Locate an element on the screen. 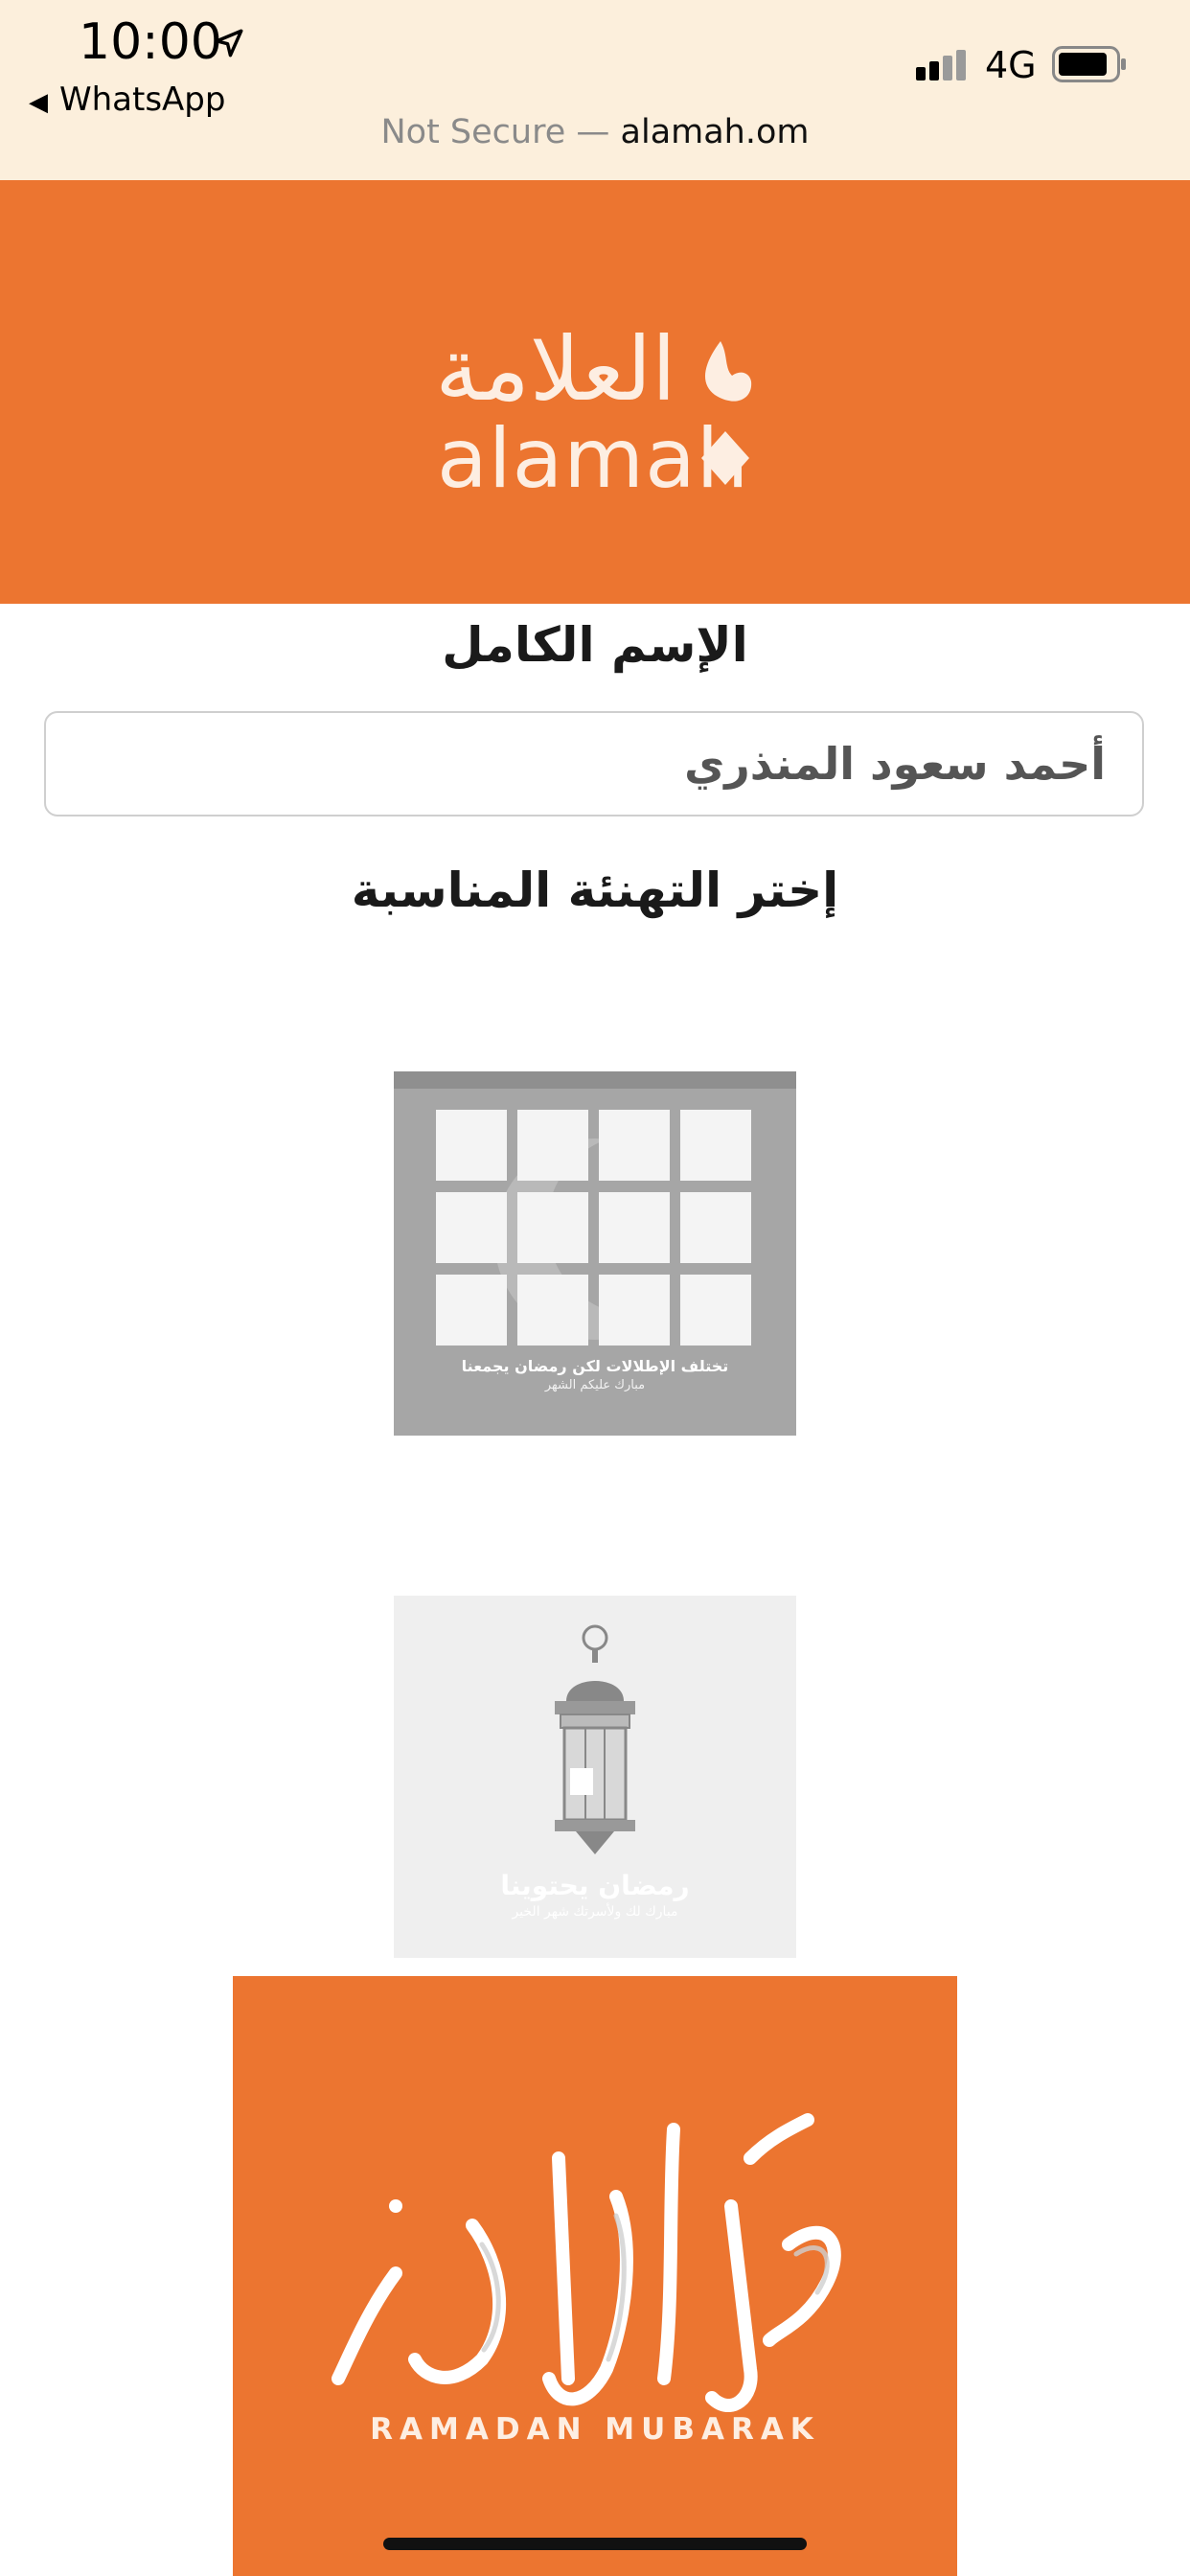 The image size is (1190, 2576). url-domain: alamah.om is located at coordinates (715, 132).